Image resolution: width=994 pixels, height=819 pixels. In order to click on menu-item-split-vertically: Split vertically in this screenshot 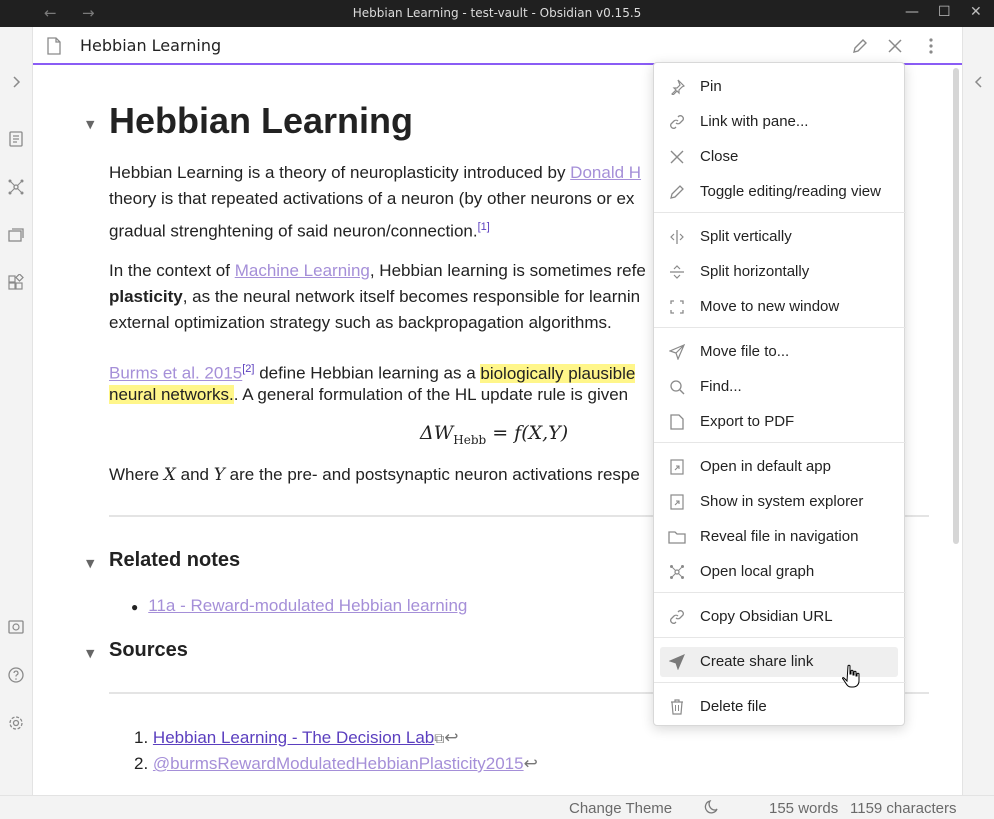, I will do `click(779, 237)`.